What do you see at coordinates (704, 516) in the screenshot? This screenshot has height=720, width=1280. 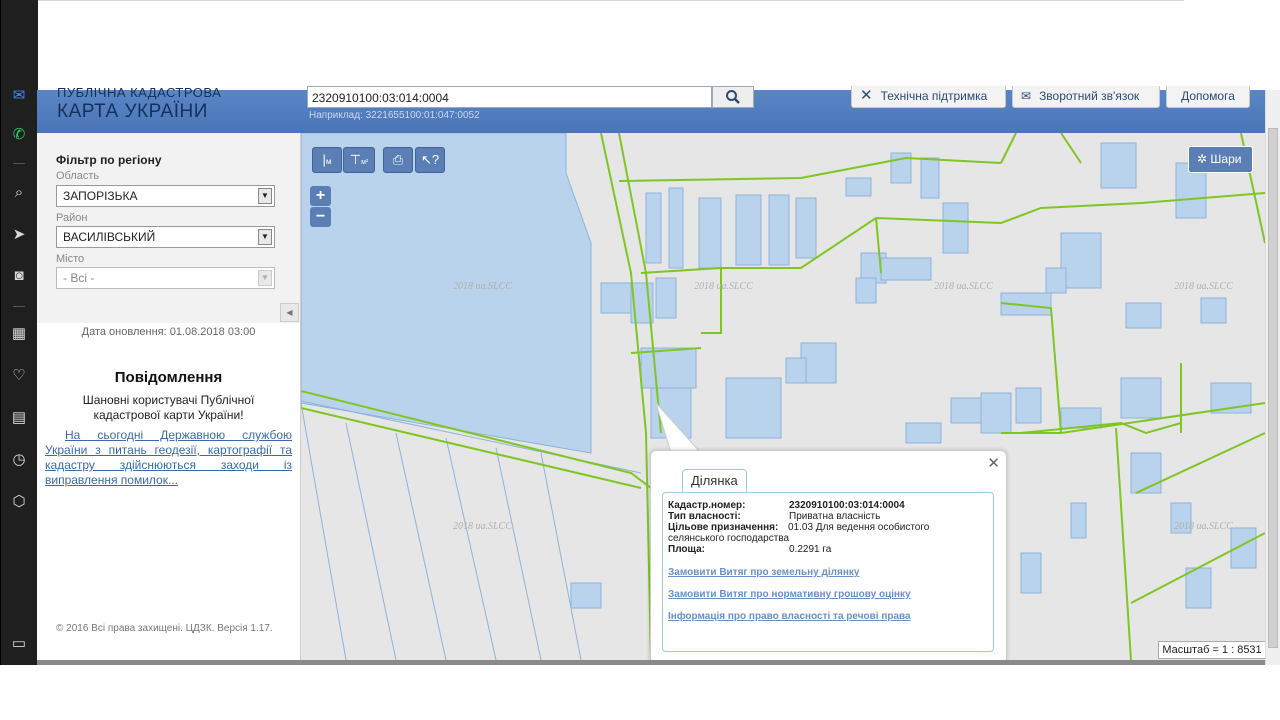 I see `ownership-label: Тип власності:` at bounding box center [704, 516].